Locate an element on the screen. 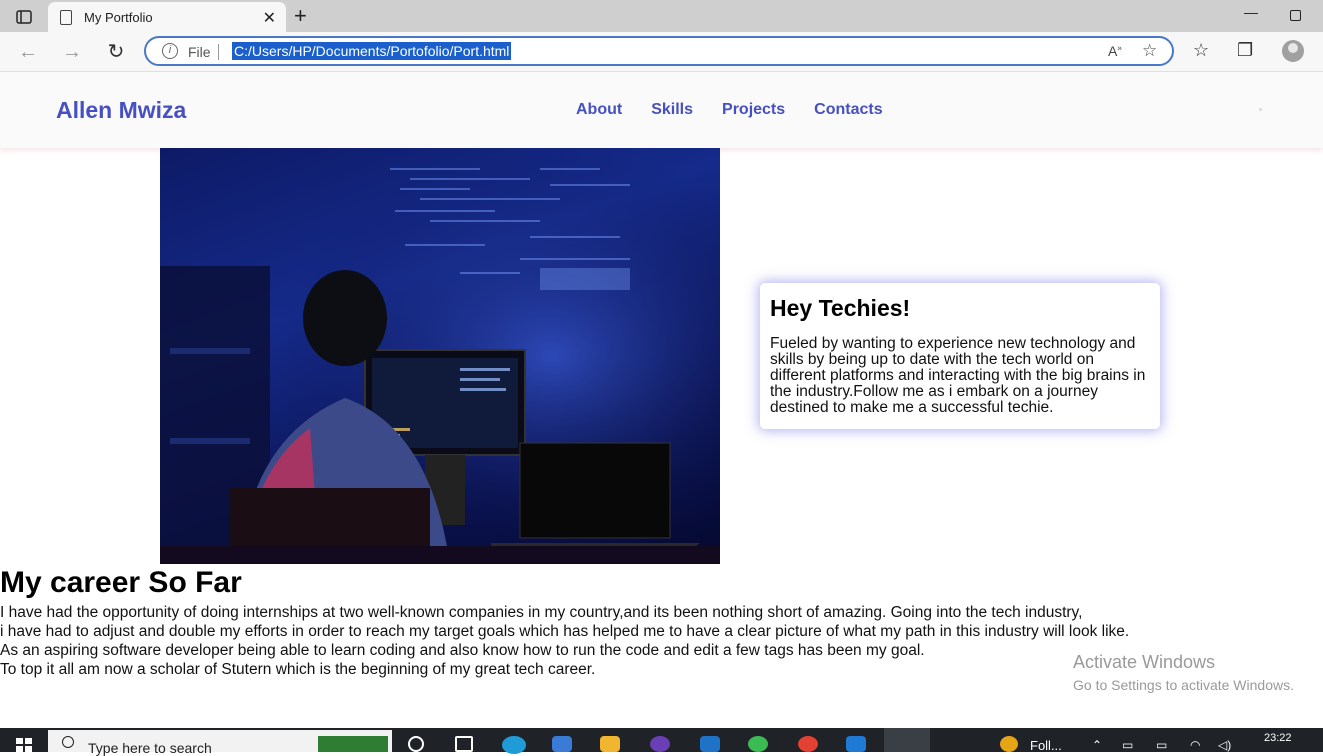  tab-actions-icon is located at coordinates (24, 17).